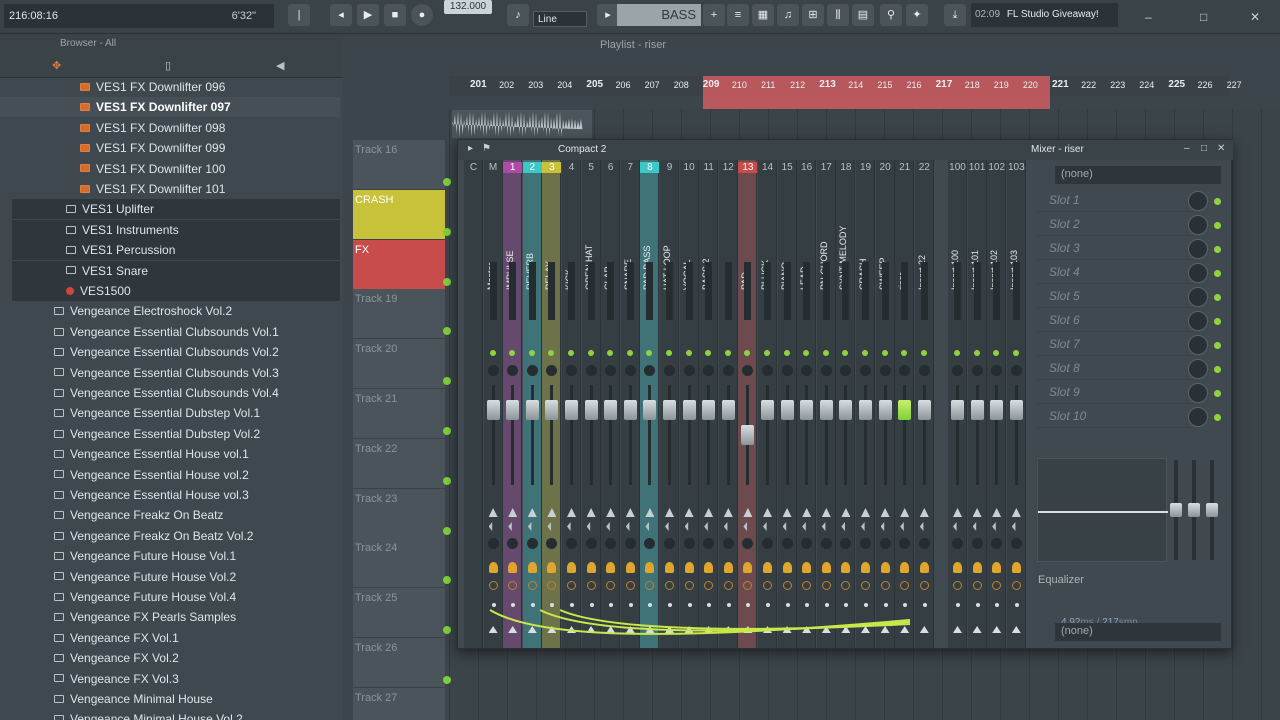  What do you see at coordinates (513, 404) in the screenshot?
I see `mixer-strip: 1IMPULSE` at bounding box center [513, 404].